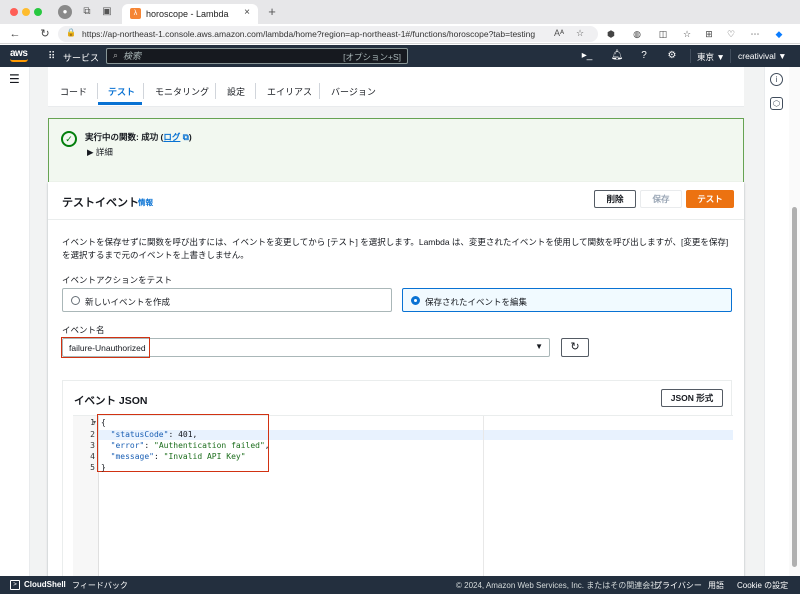 The height and width of the screenshot is (594, 800). Describe the element at coordinates (100, 203) in the screenshot. I see `test-event-title: テストイベント` at that location.